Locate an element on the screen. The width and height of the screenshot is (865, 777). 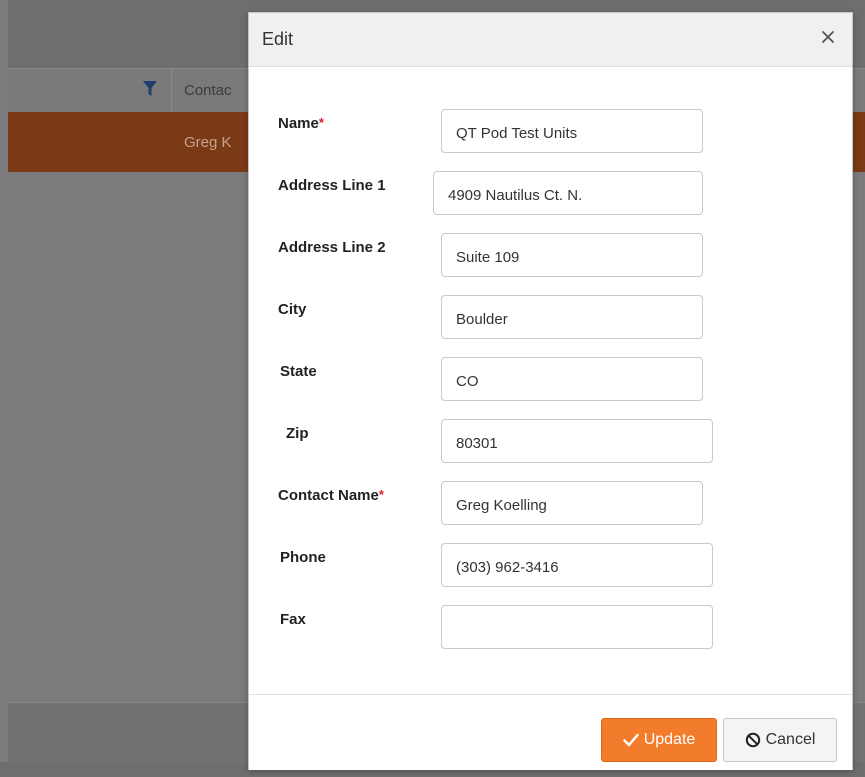
address-line-2-input is located at coordinates (572, 255).